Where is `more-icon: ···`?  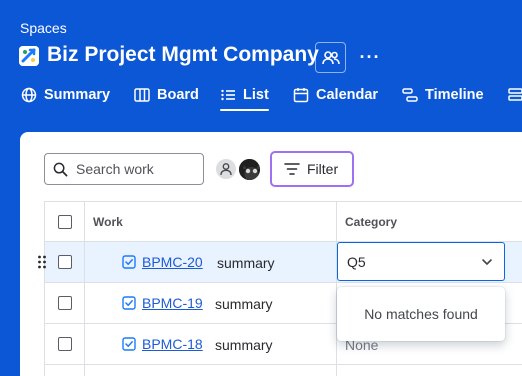
more-icon: ··· is located at coordinates (370, 56).